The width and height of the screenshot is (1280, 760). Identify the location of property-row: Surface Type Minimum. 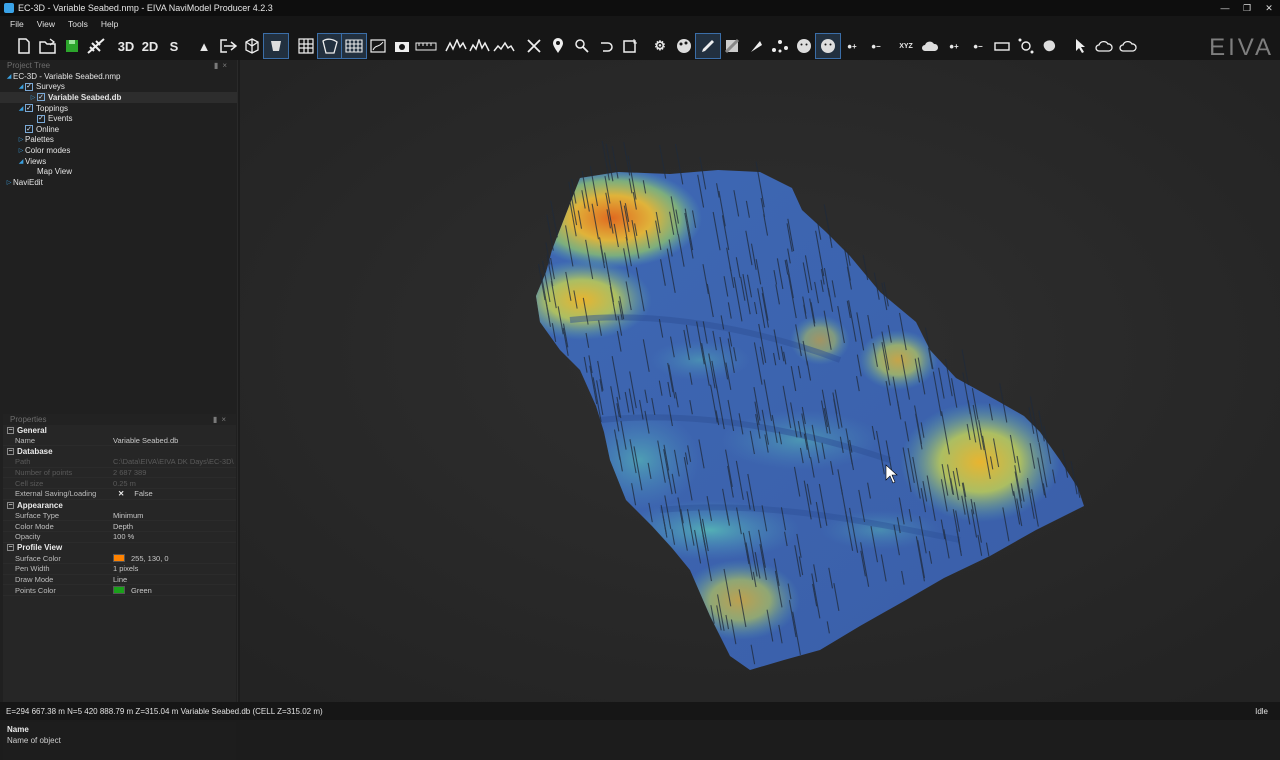
(119, 516).